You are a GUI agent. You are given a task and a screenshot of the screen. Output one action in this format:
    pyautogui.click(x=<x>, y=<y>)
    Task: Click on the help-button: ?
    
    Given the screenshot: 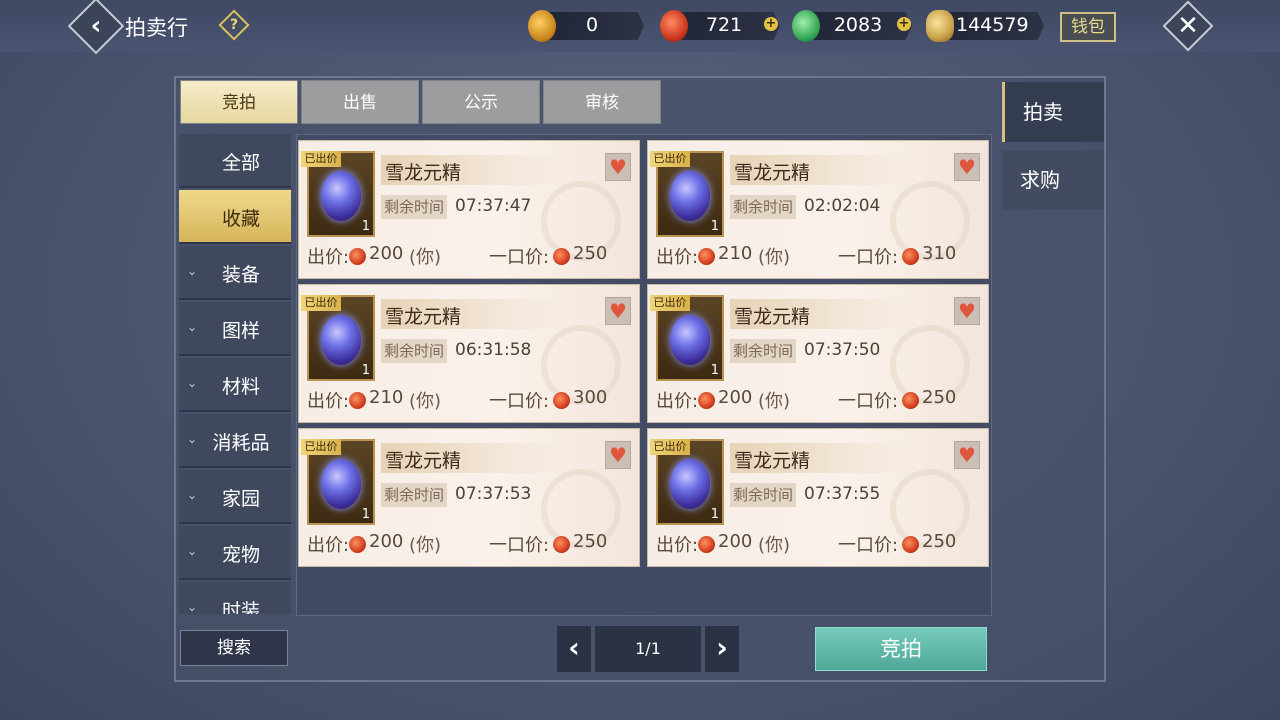 What is the action you would take?
    pyautogui.click(x=234, y=25)
    